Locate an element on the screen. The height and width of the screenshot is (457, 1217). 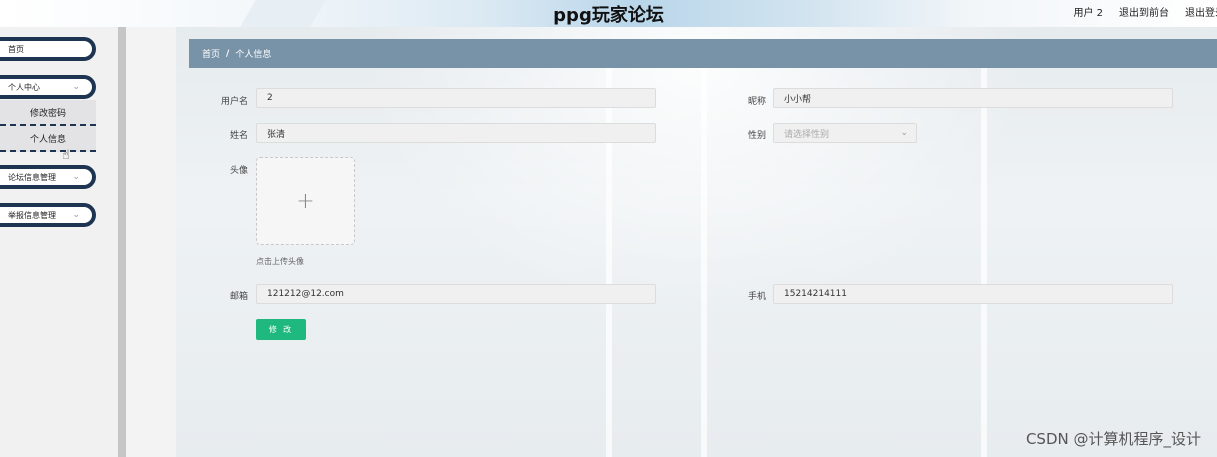
avatar-label: 头像 is located at coordinates (238, 171).